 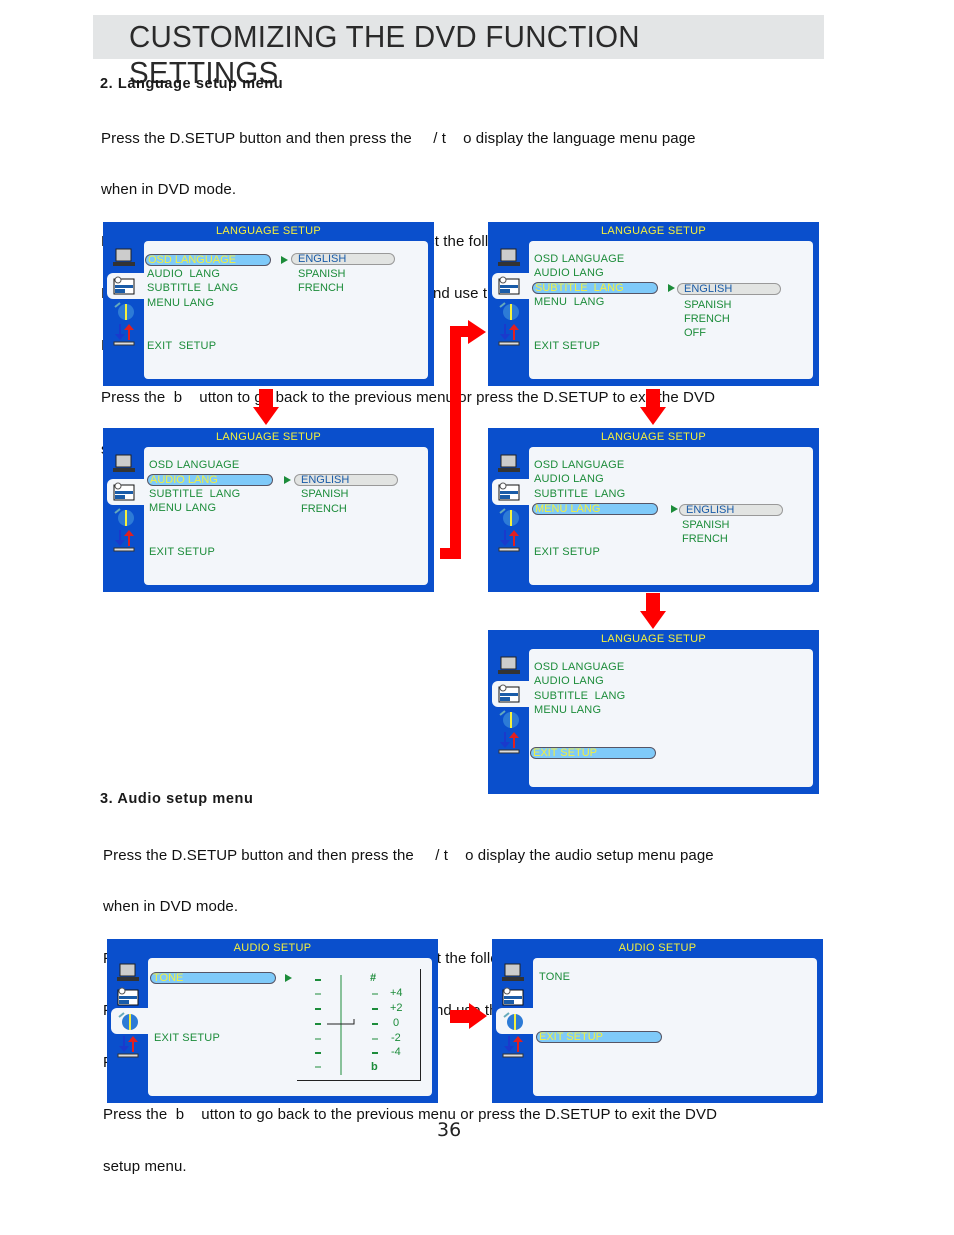 I want to click on tone-level-label: +4, so click(x=396, y=993).